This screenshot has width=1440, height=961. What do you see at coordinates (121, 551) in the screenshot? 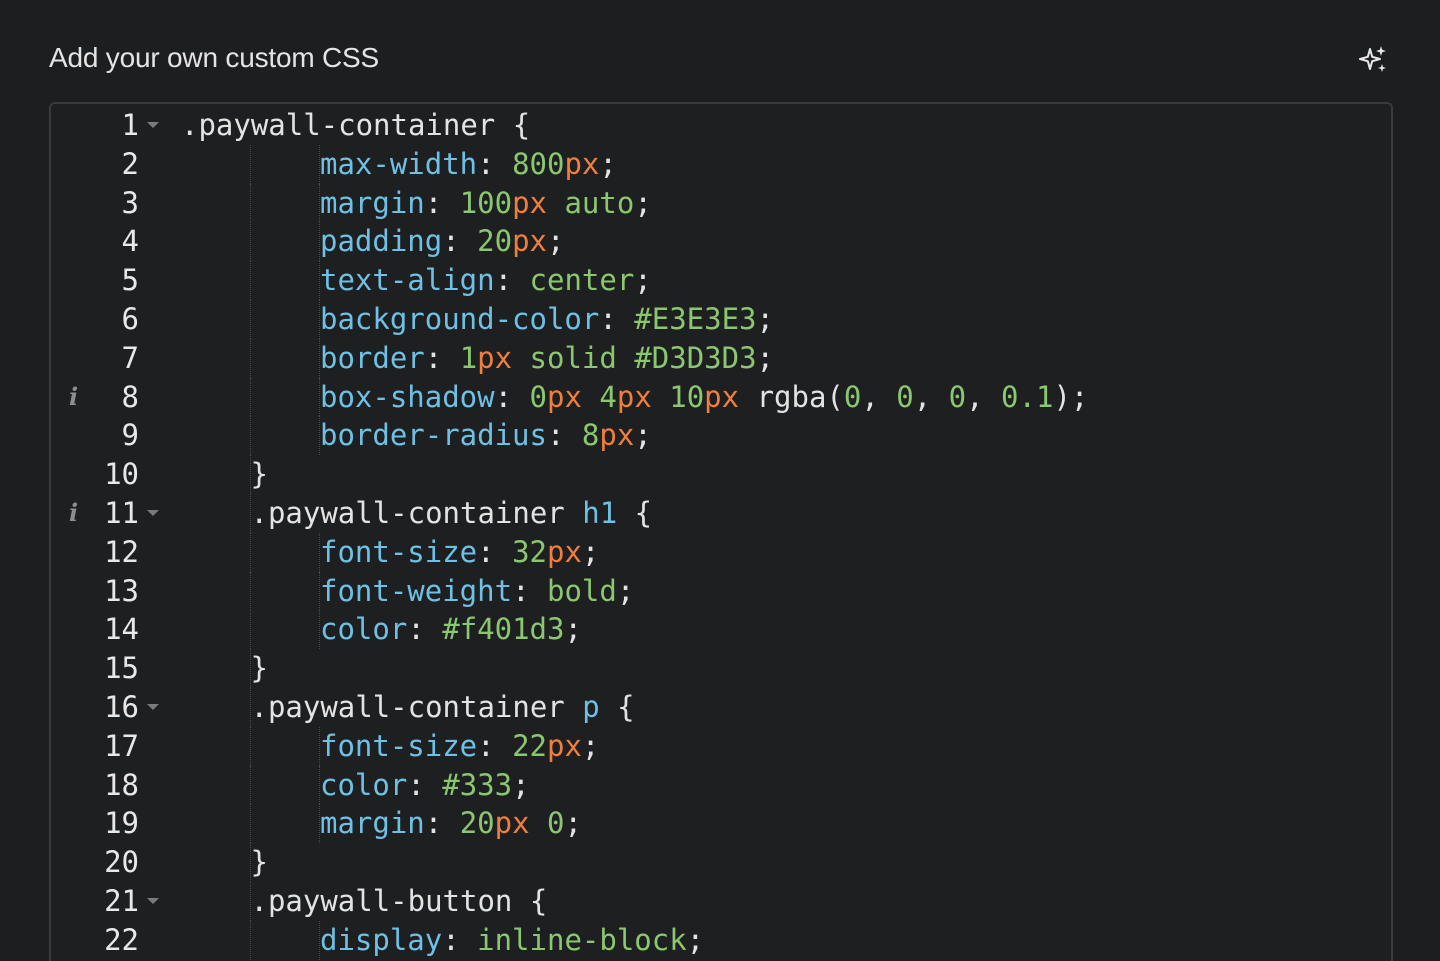
I see `line-number: 12` at bounding box center [121, 551].